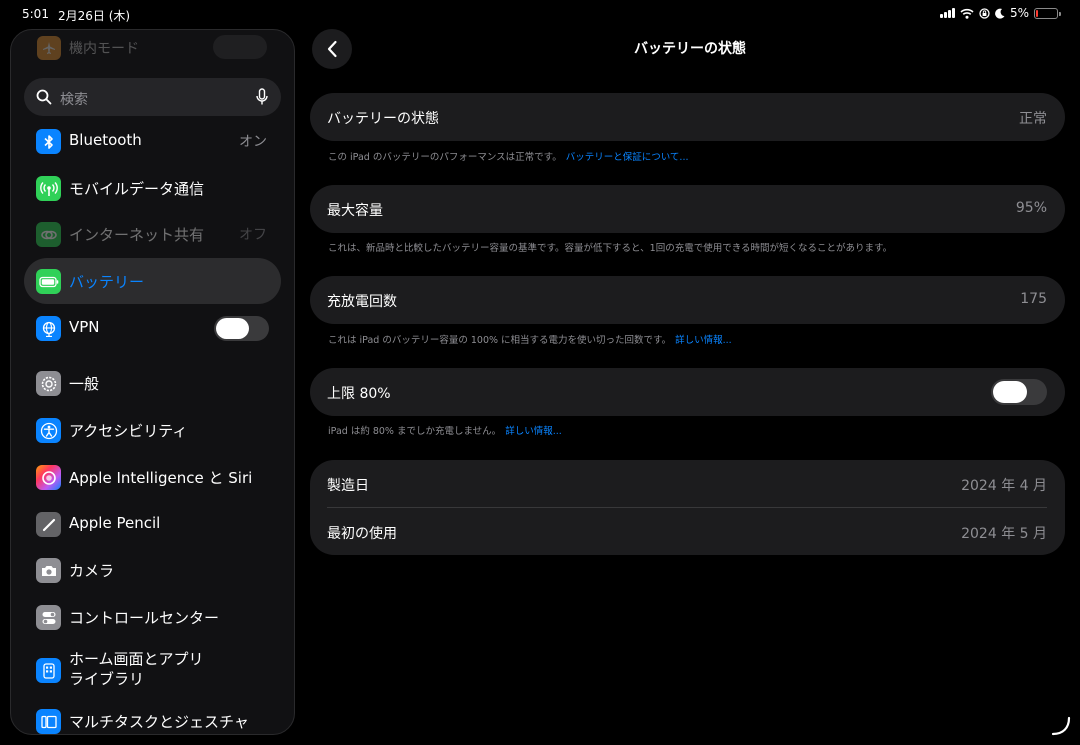 This screenshot has height=745, width=1080. Describe the element at coordinates (144, 618) in the screenshot. I see `sidebar-item-label: コントロールセンター` at that location.